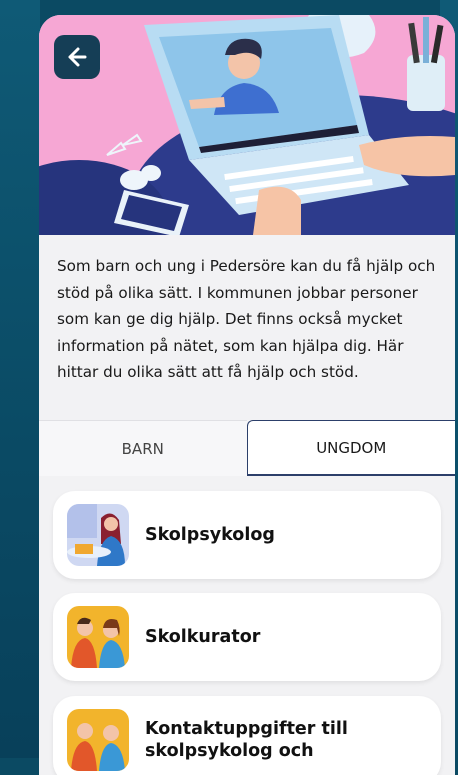 The width and height of the screenshot is (458, 775). Describe the element at coordinates (98, 637) in the screenshot. I see `counselor-icon` at that location.